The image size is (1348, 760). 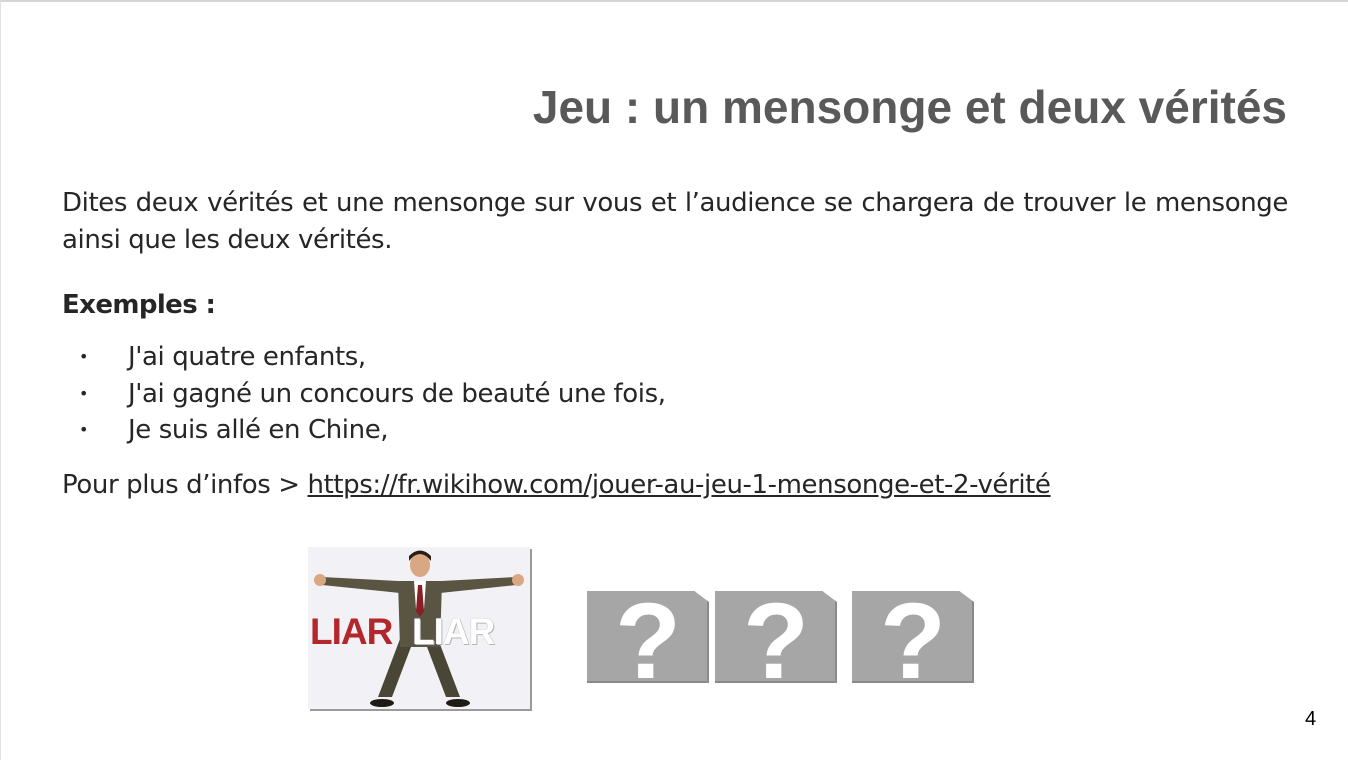 What do you see at coordinates (351, 631) in the screenshot?
I see `liar-red-word: LIAR` at bounding box center [351, 631].